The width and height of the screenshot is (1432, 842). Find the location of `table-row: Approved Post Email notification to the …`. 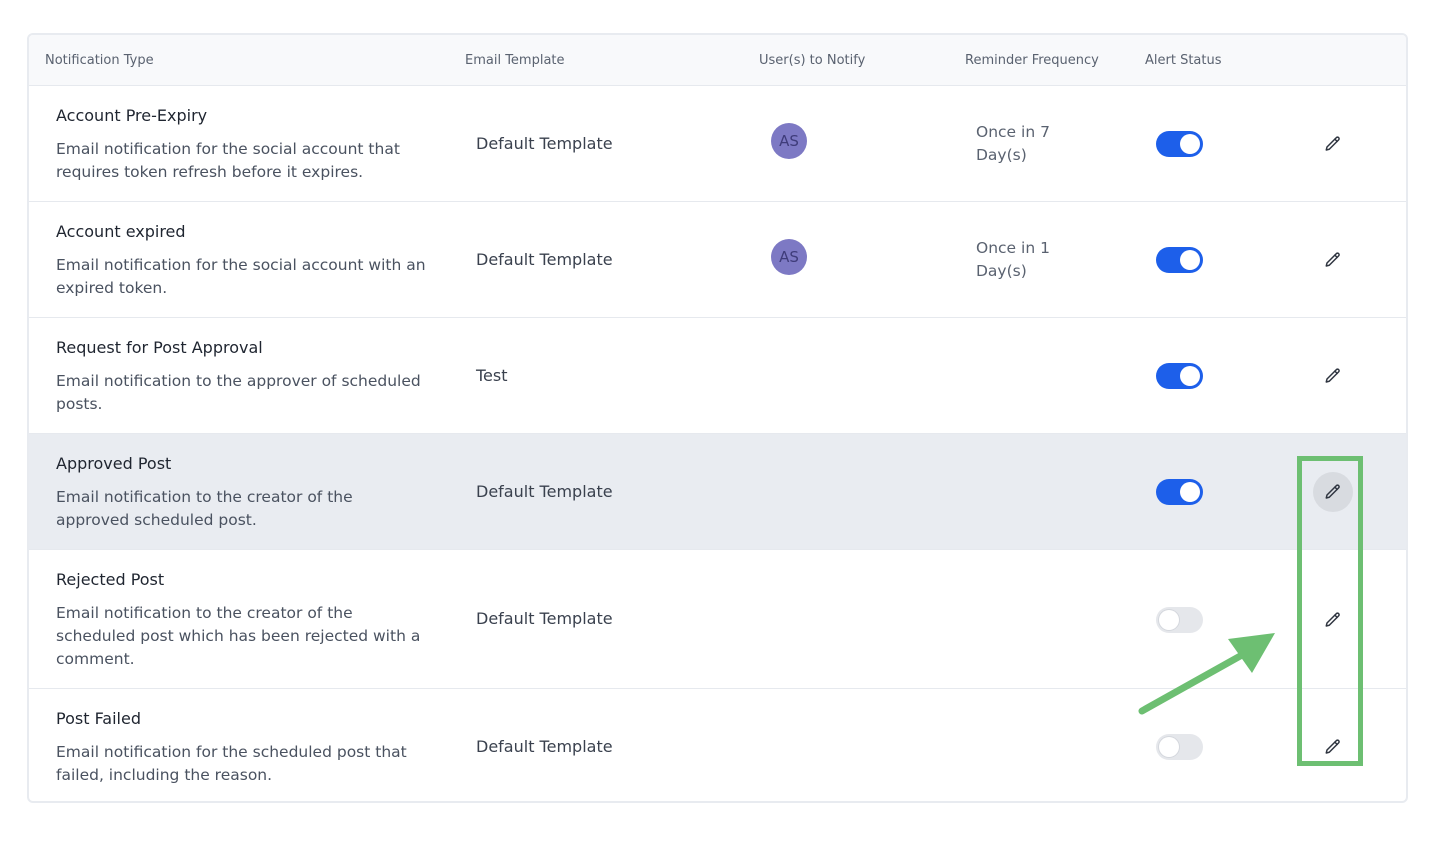

table-row: Approved Post Email notification to the … is located at coordinates (717, 492).